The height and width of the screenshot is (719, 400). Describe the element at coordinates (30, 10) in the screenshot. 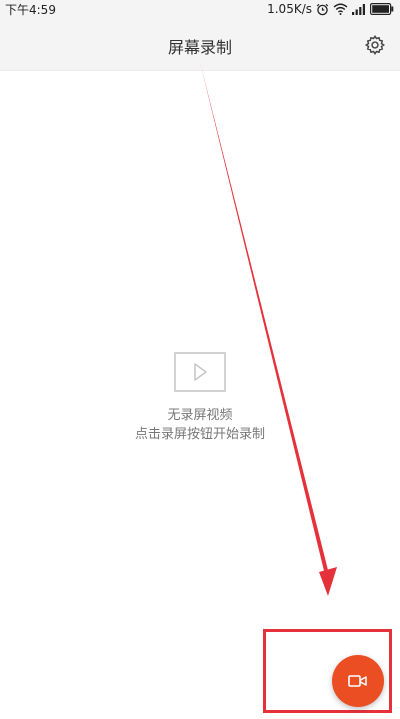

I see `status-time: 下午4:59` at that location.